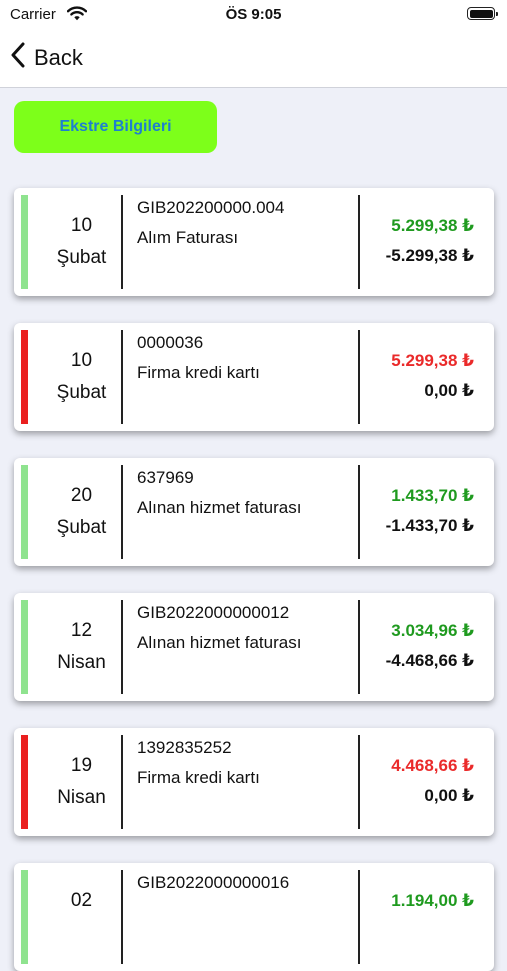  What do you see at coordinates (81, 647) in the screenshot?
I see `date-block: 12 Nisan` at bounding box center [81, 647].